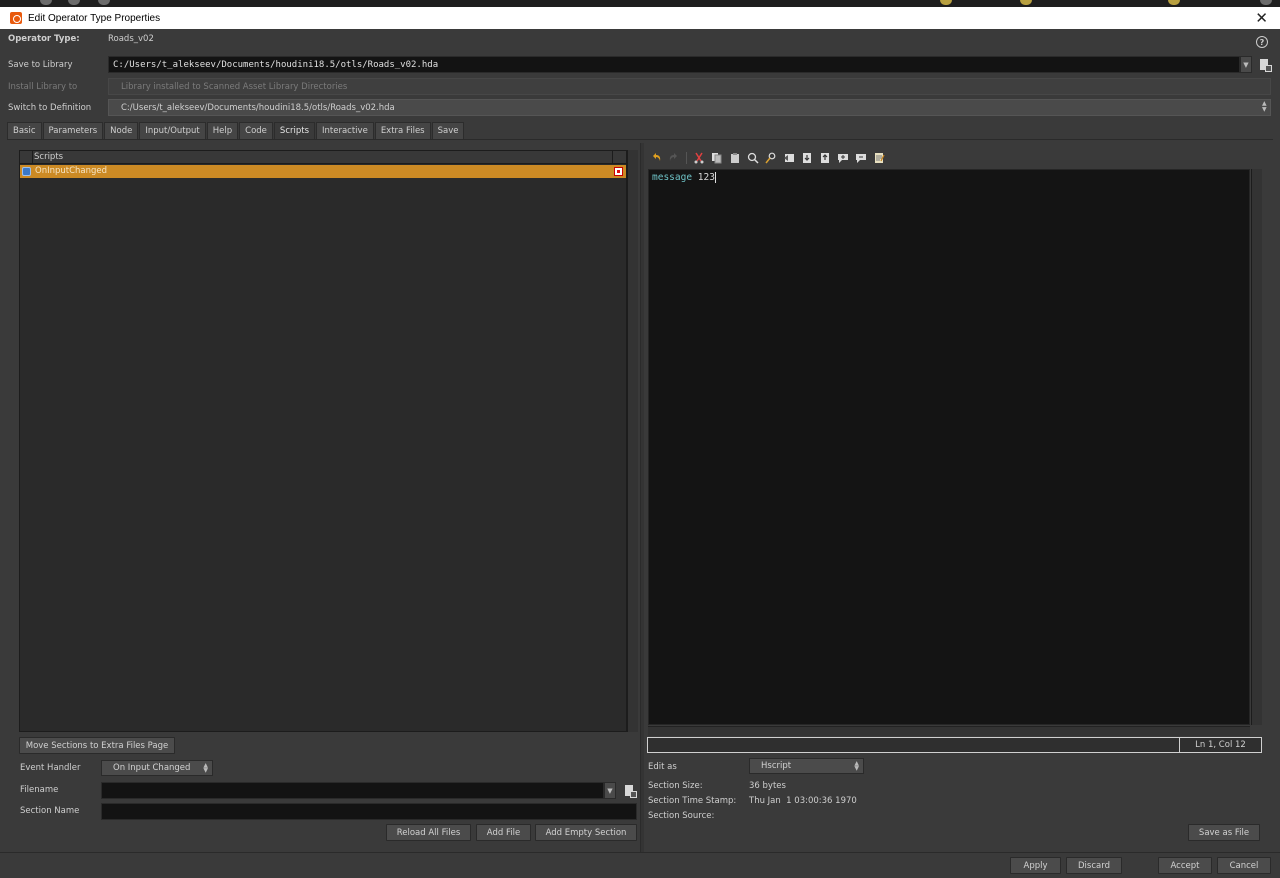 This screenshot has height=878, width=1280. What do you see at coordinates (1220, 745) in the screenshot?
I see `cursor-position: Ln 1, Col 12` at bounding box center [1220, 745].